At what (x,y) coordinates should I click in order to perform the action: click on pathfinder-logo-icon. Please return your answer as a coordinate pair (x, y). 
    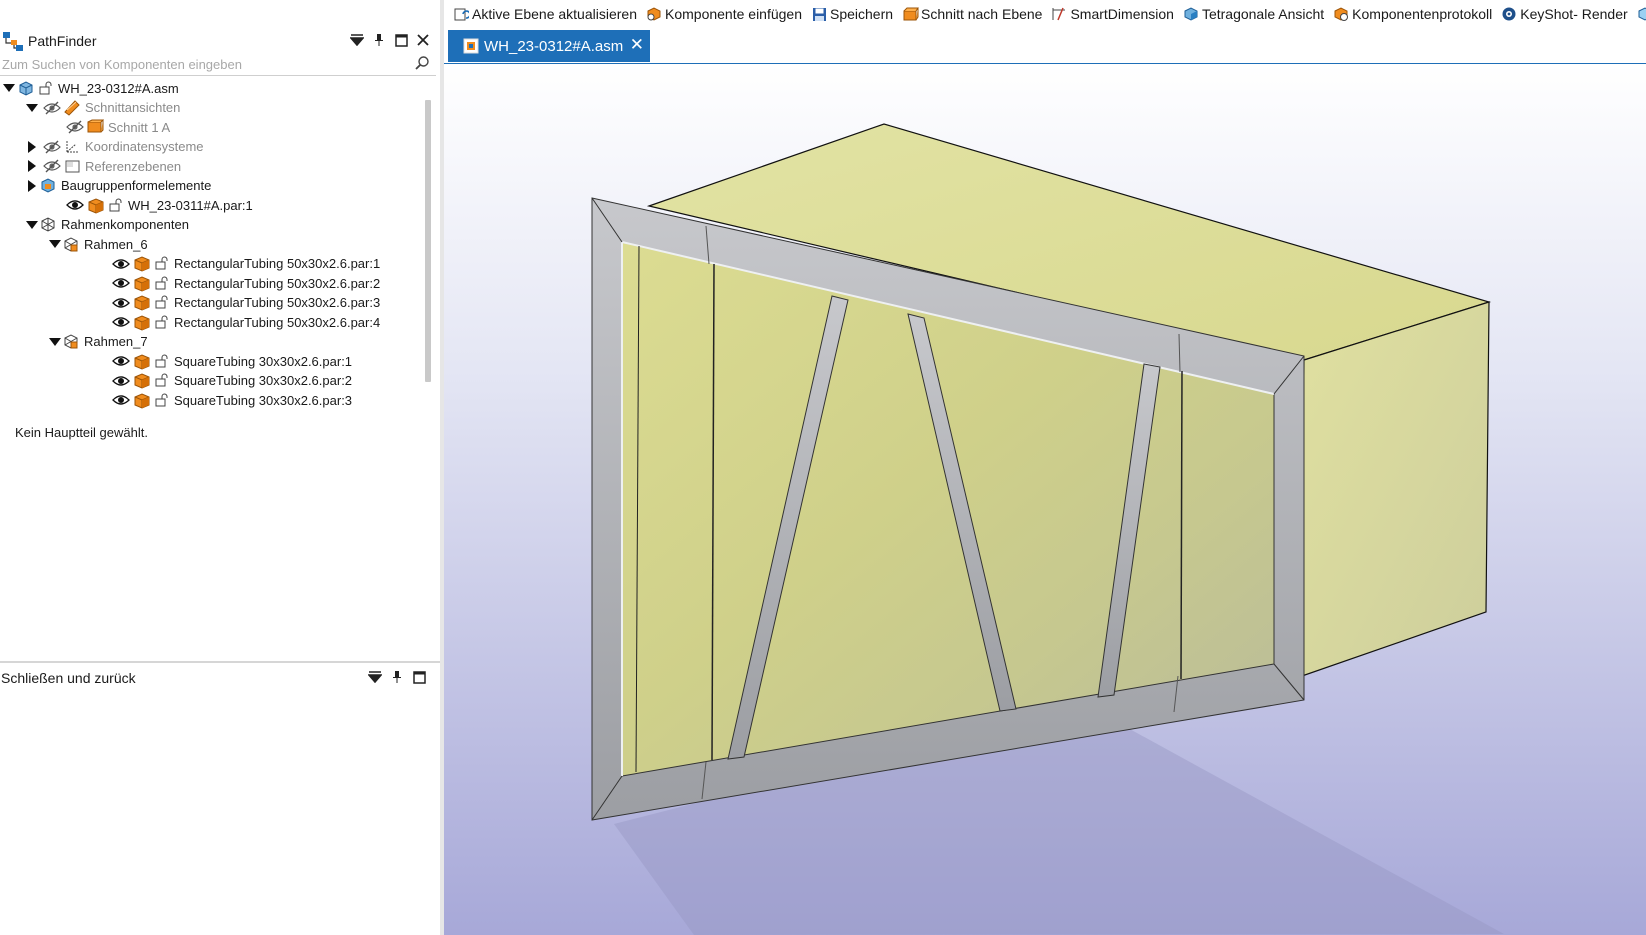
    Looking at the image, I should click on (13, 41).